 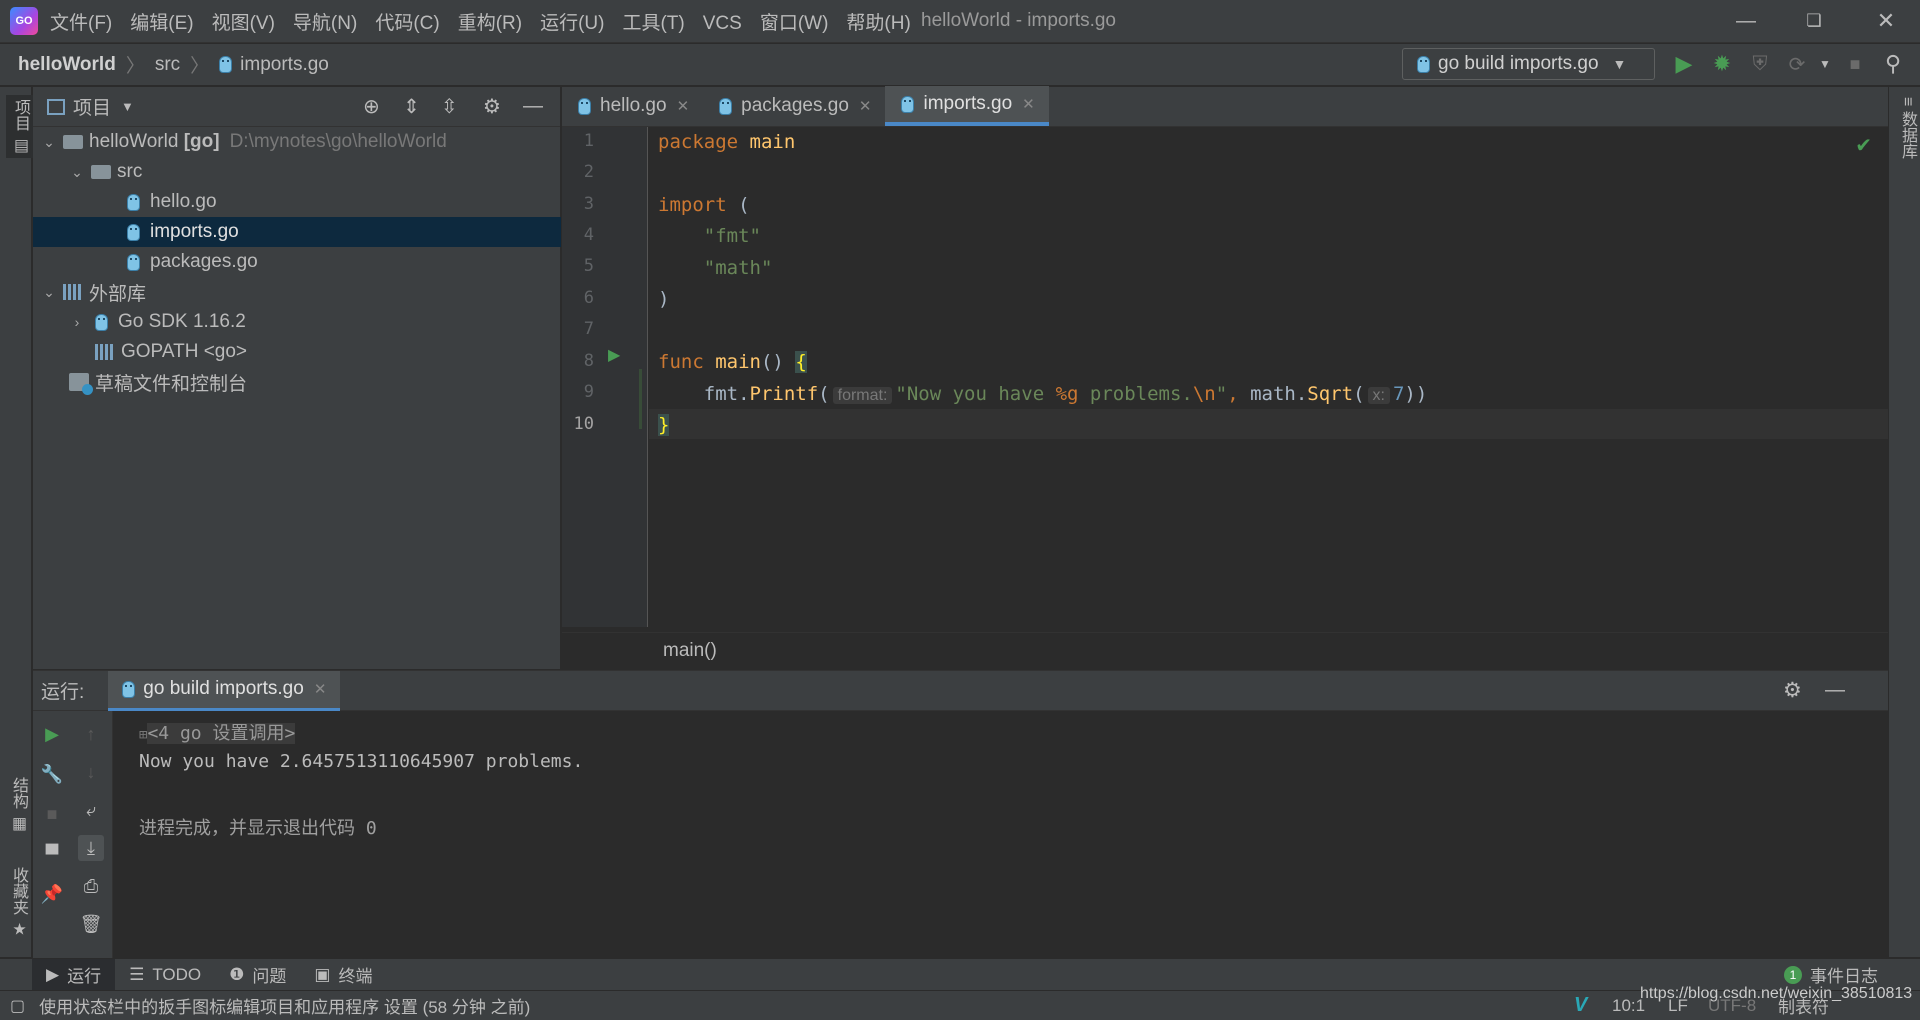 What do you see at coordinates (17, 1006) in the screenshot?
I see `status-layout-icon: ▢` at bounding box center [17, 1006].